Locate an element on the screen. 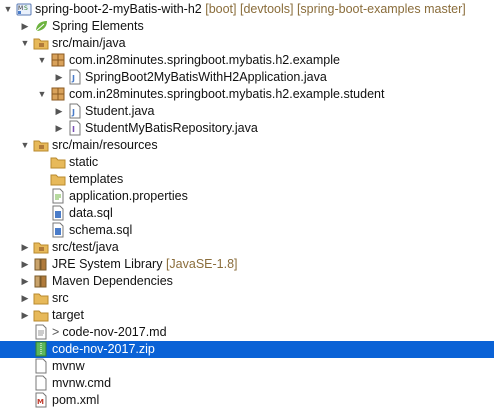  tree-label: data.sql is located at coordinates (91, 213).